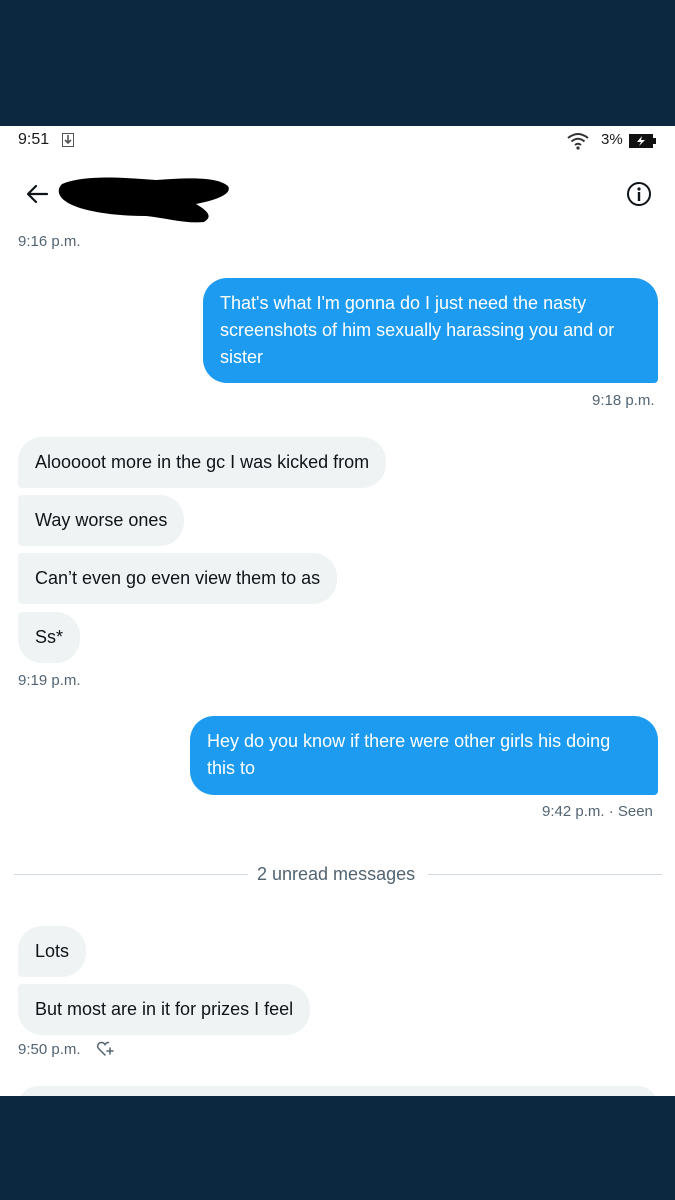 This screenshot has width=675, height=1200. What do you see at coordinates (338, 1091) in the screenshot?
I see `message-composer` at bounding box center [338, 1091].